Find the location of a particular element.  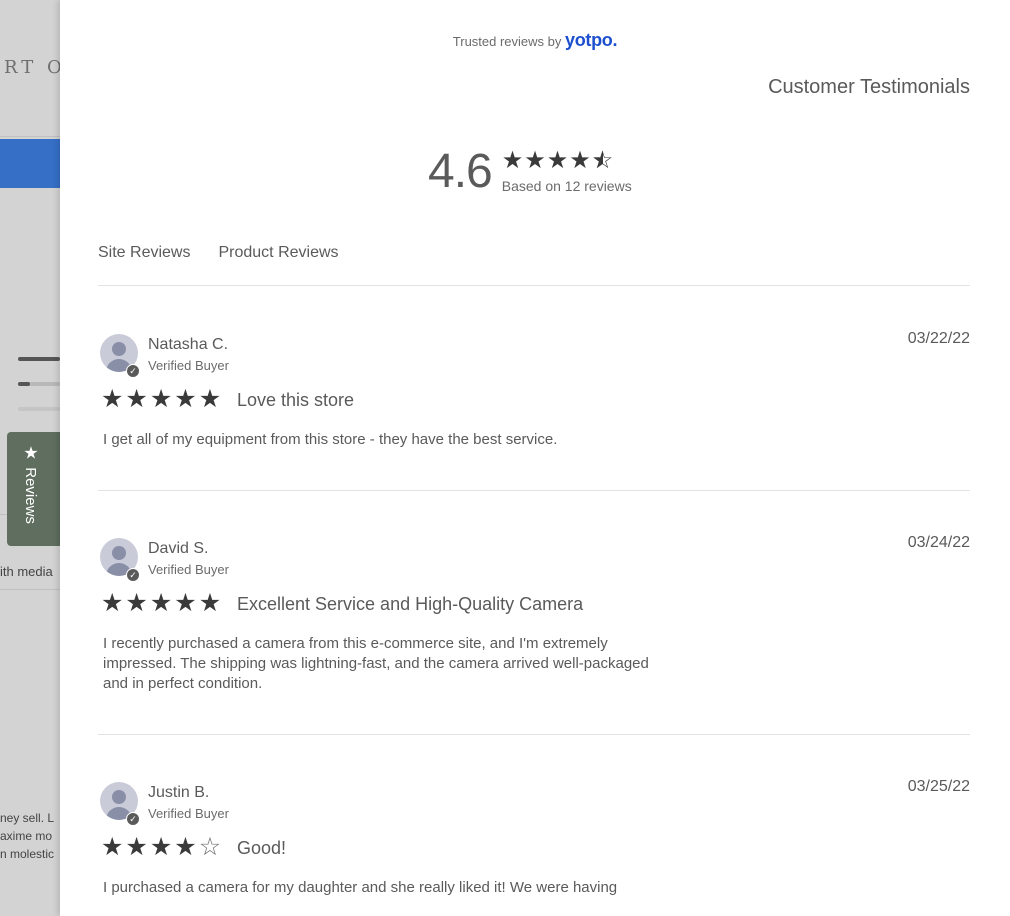

background-slider is located at coordinates (39, 384).